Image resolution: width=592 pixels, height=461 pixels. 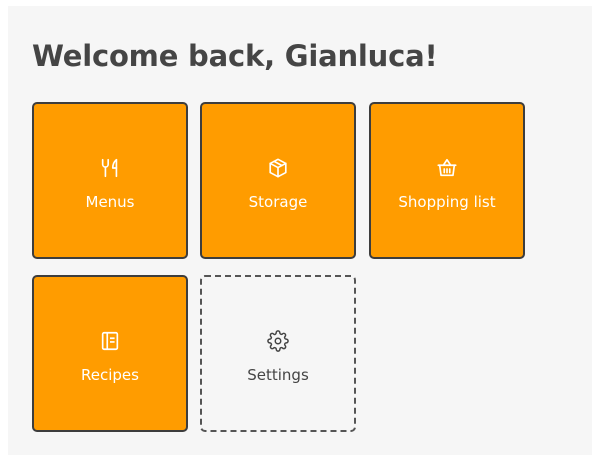 I want to click on page-title: Welcome back, Gianluca!, so click(x=235, y=56).